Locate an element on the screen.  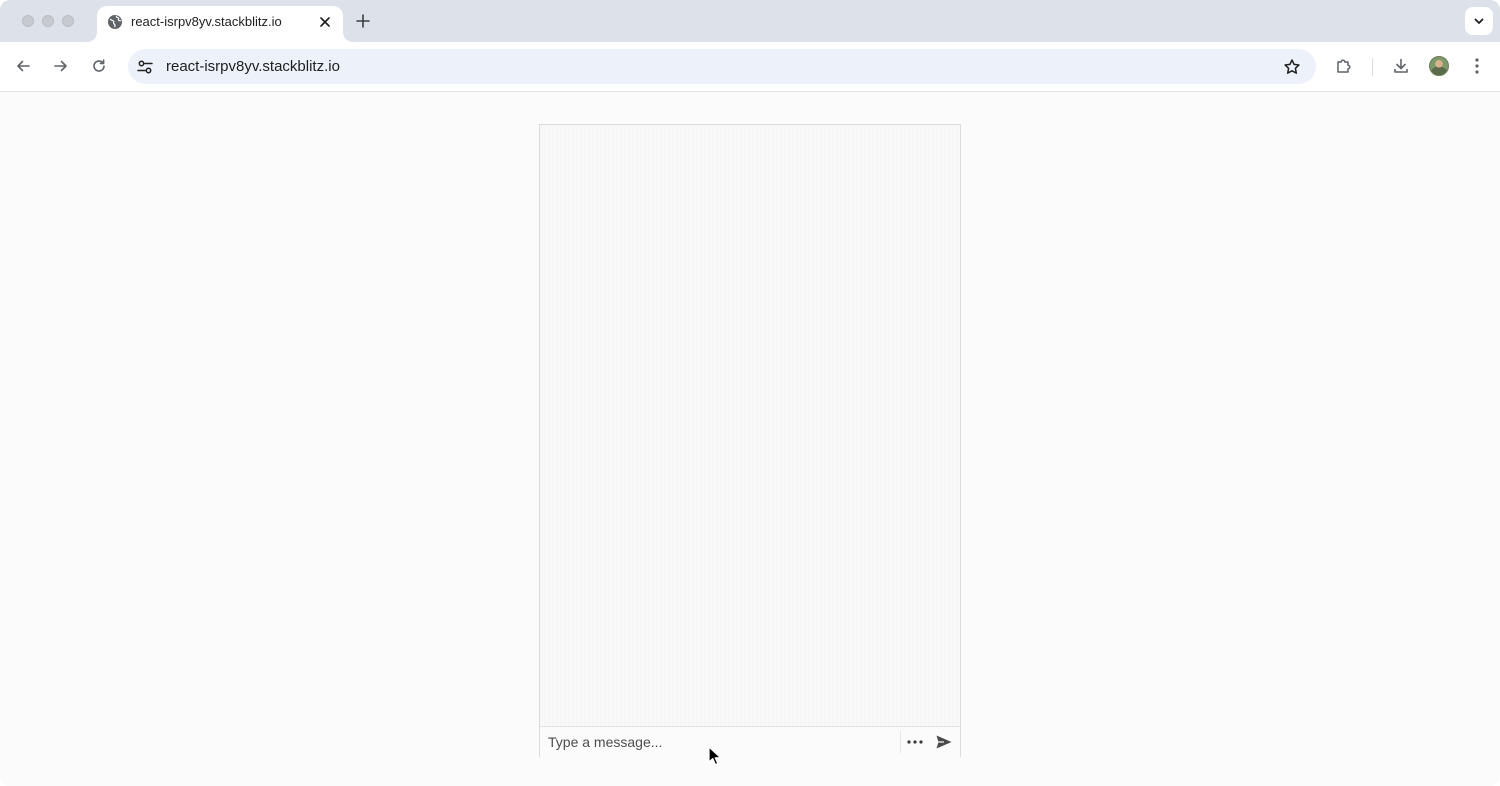
more-horizontal-icon is located at coordinates (915, 742).